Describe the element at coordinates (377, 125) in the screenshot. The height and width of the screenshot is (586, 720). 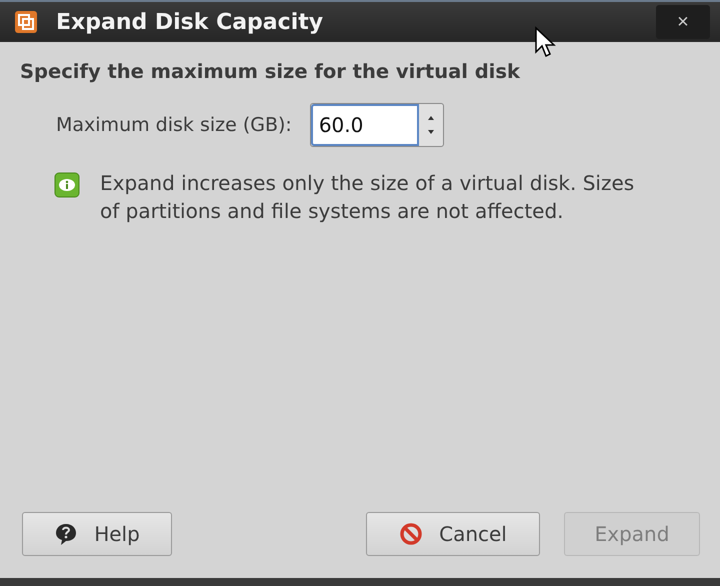
I see `disk-size-field: 60.0` at that location.